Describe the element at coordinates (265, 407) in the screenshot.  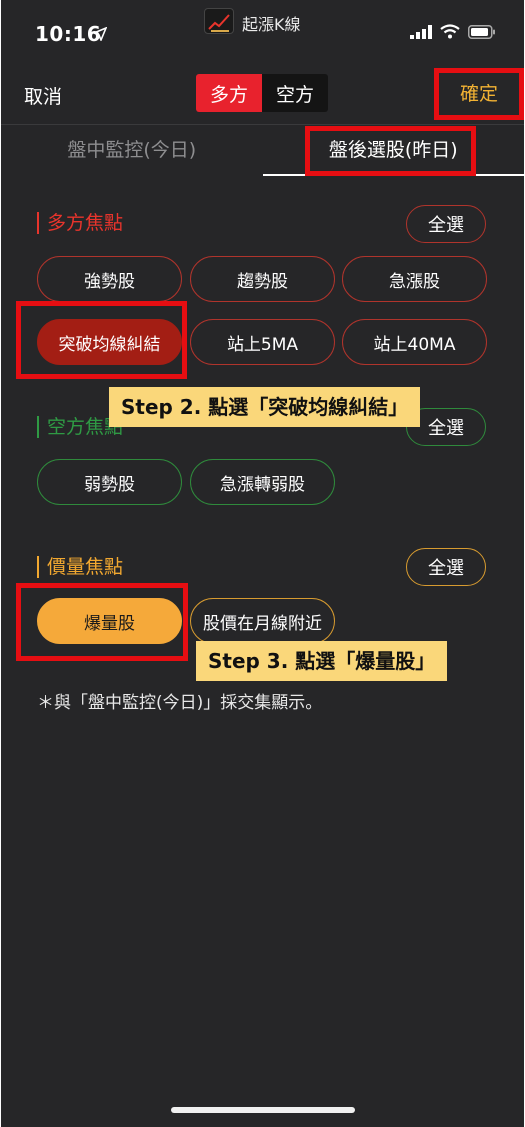
I see `step2-callout: Step 2. 點選「突破均線糾結」` at that location.